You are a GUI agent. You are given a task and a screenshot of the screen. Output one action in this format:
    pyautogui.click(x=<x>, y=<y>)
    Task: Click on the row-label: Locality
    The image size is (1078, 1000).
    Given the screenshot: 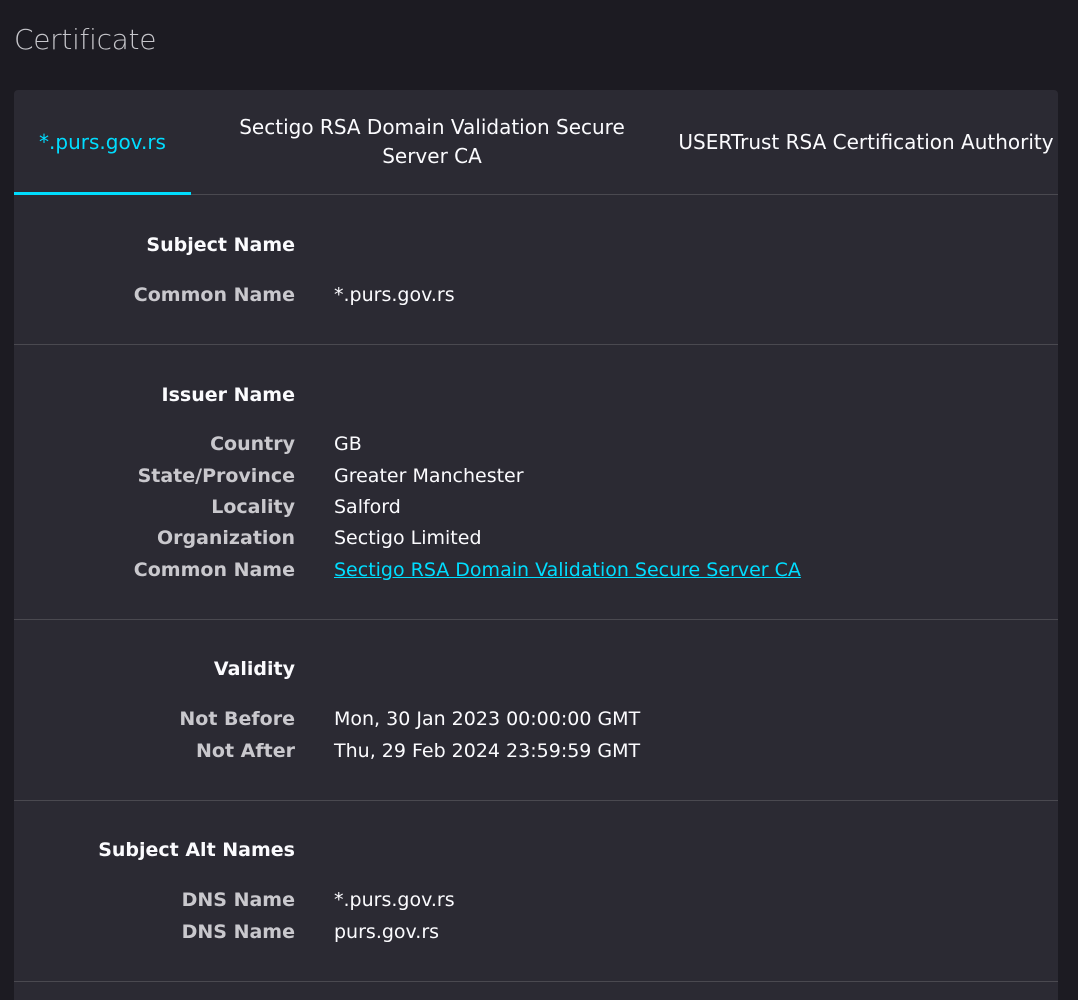 What is the action you would take?
    pyautogui.click(x=253, y=507)
    